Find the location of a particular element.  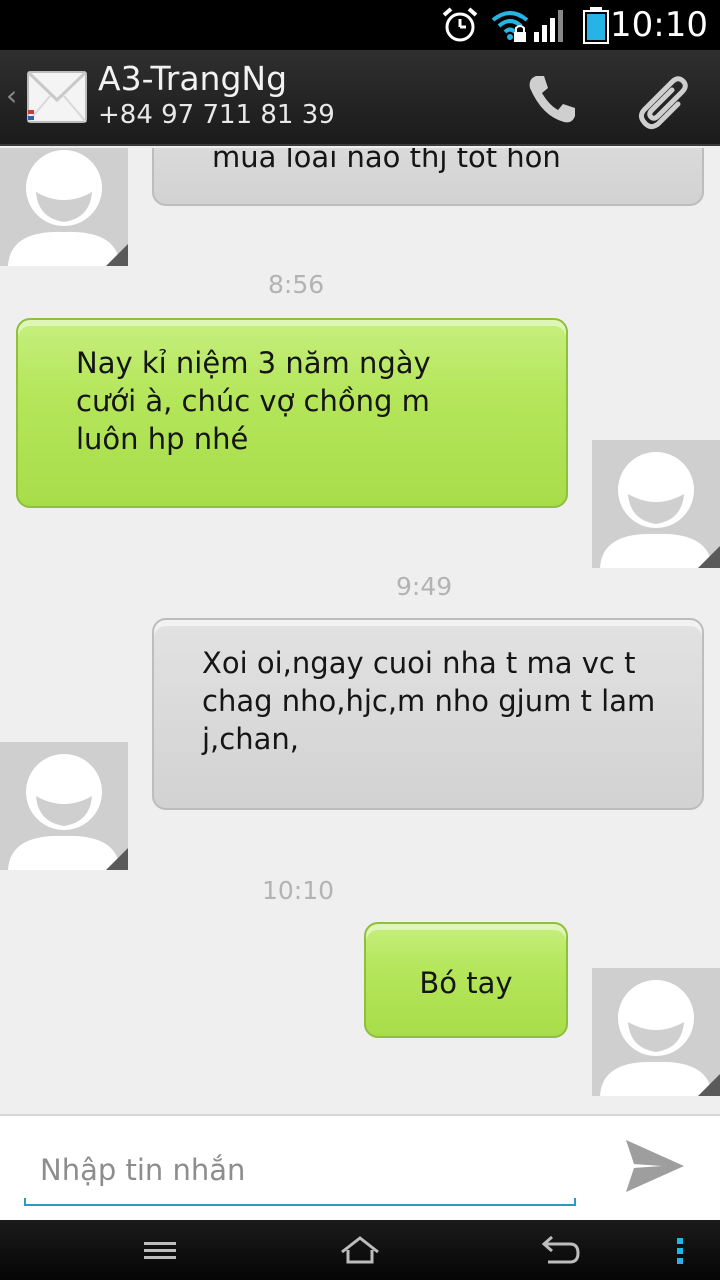

received-message-bubble: mua loai nao thj tot hon is located at coordinates (428, 177).